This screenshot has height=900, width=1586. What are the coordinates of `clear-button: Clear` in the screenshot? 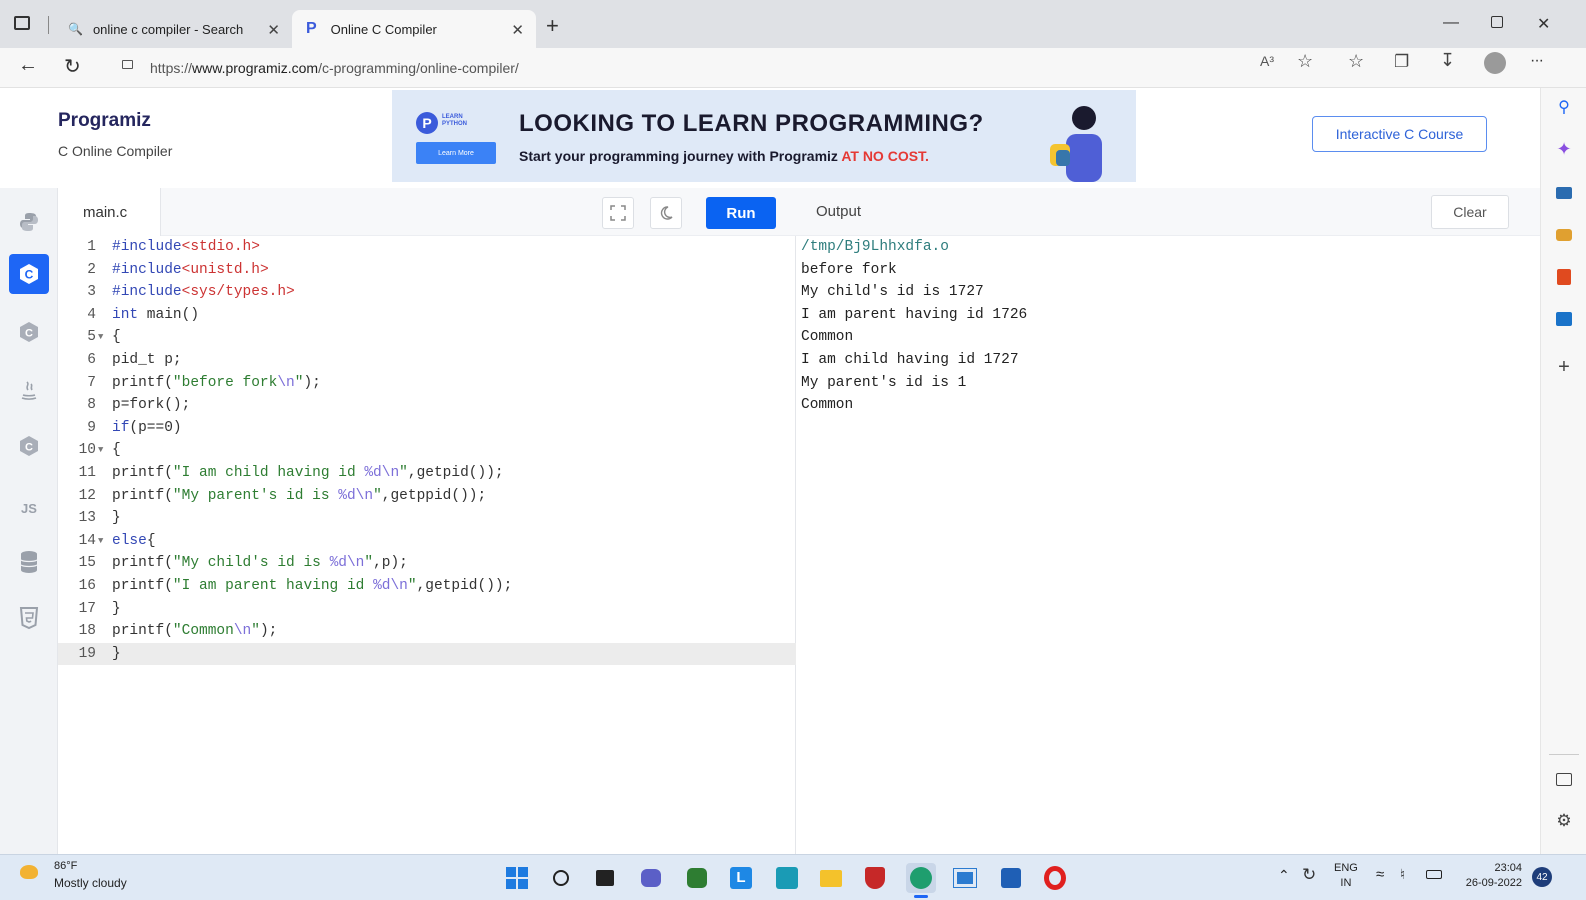 It's located at (1470, 212).